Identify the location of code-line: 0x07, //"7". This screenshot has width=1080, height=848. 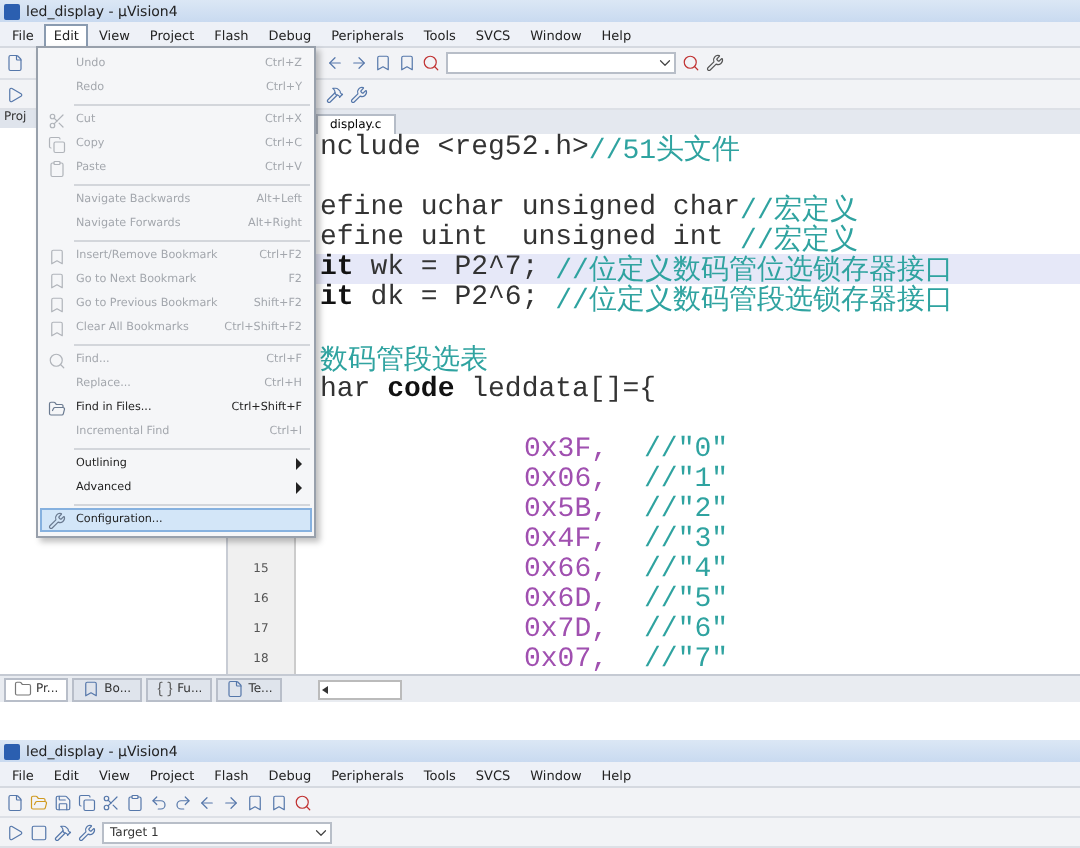
(626, 658).